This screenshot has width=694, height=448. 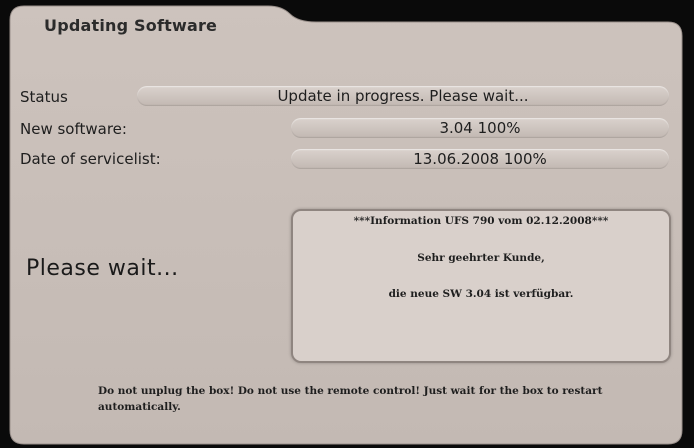 What do you see at coordinates (73, 129) in the screenshot?
I see `new-software-label: New software:` at bounding box center [73, 129].